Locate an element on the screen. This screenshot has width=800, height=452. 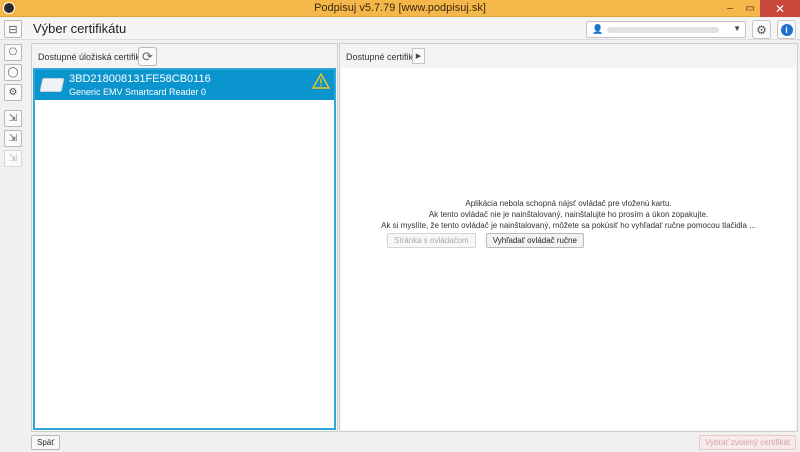
document-disabled-icon: ⇲ is located at coordinates (13, 158).